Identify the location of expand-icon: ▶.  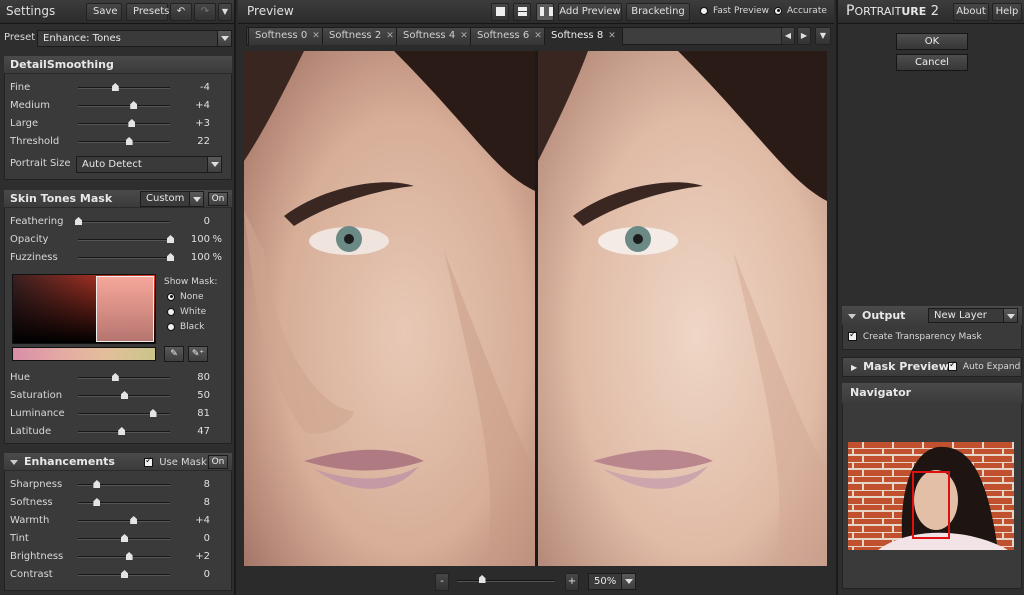
(854, 367).